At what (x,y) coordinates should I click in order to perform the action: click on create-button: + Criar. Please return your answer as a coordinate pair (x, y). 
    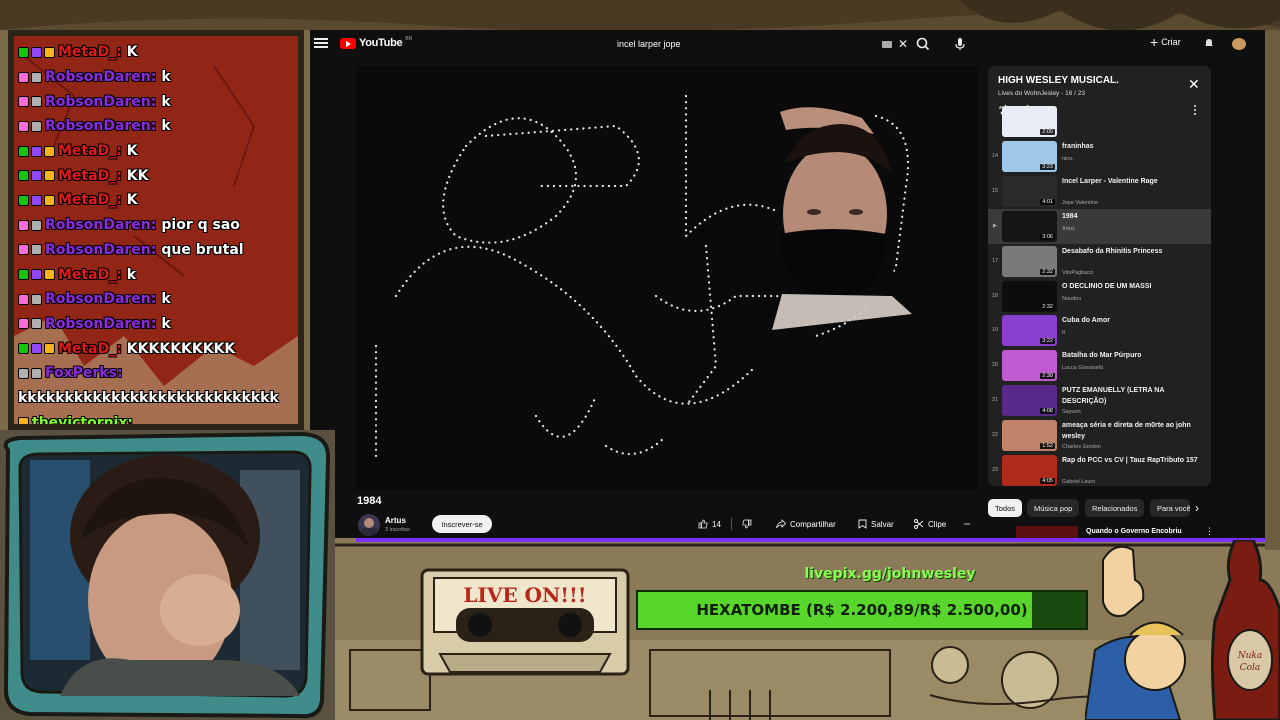
    Looking at the image, I should click on (1165, 42).